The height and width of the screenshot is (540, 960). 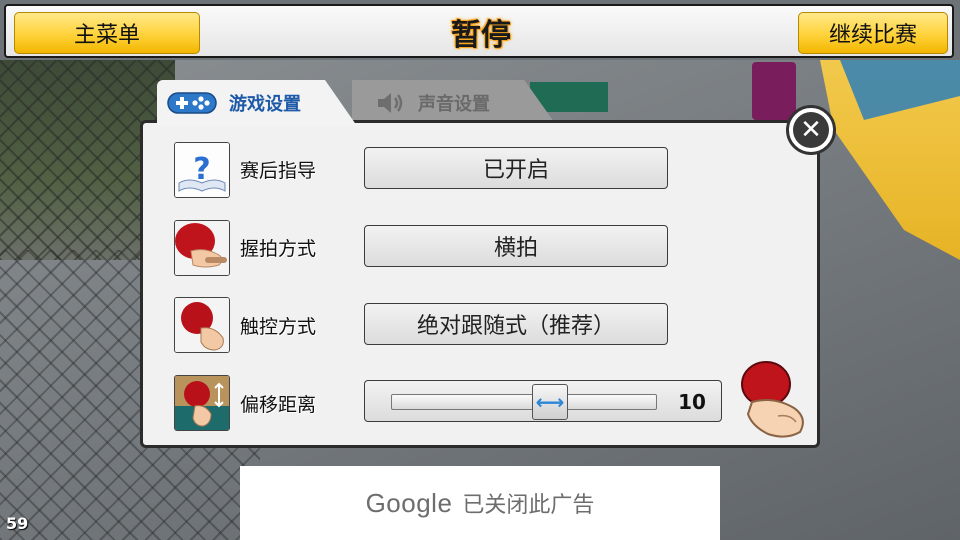 What do you see at coordinates (107, 33) in the screenshot?
I see `main-menu-button: 主菜单` at bounding box center [107, 33].